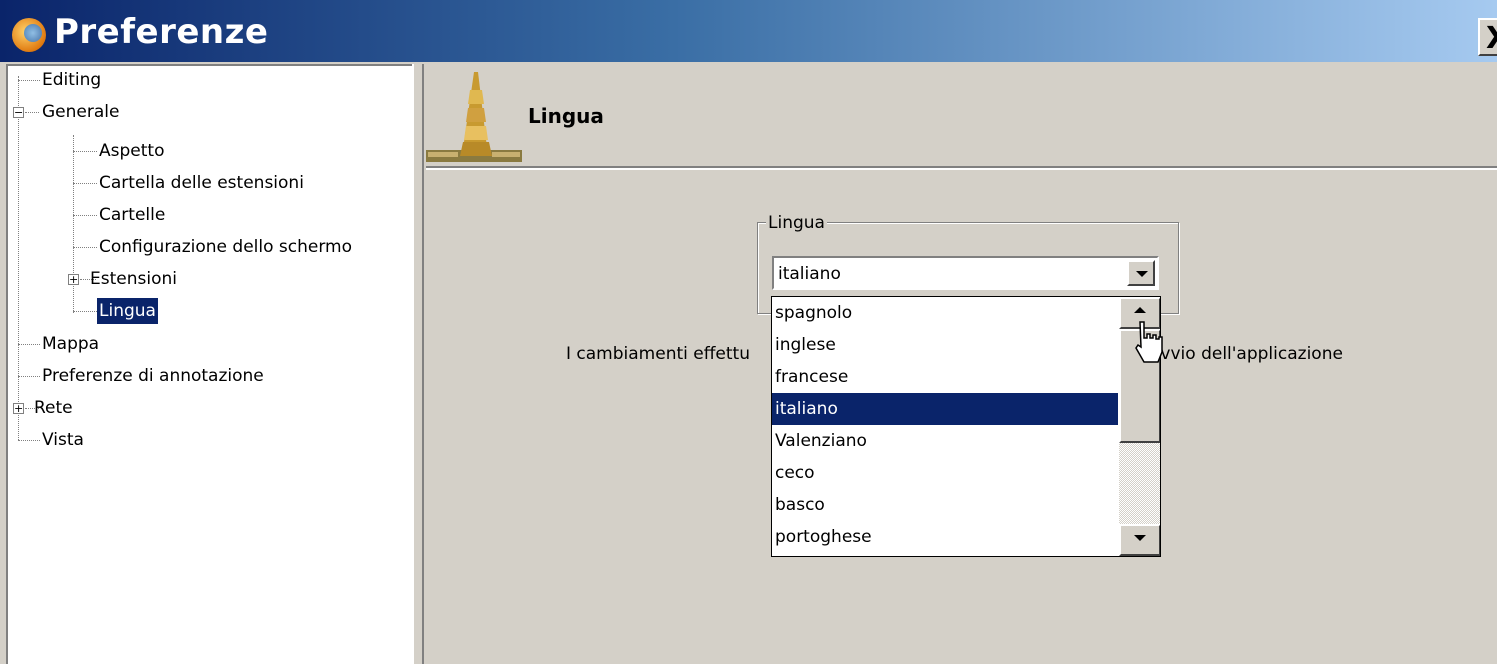 Image resolution: width=1497 pixels, height=664 pixels. What do you see at coordinates (748, 31) in the screenshot?
I see `title-bar: Preferenze X` at bounding box center [748, 31].